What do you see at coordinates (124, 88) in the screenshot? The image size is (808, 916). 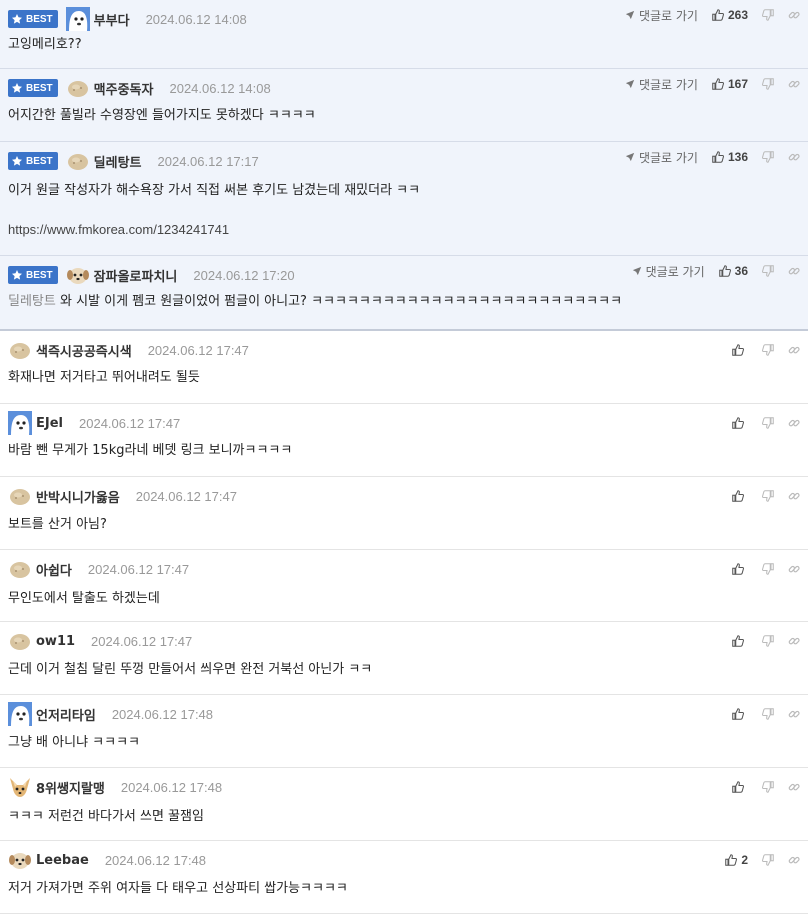 I see `nickname: 맥주중독자` at bounding box center [124, 88].